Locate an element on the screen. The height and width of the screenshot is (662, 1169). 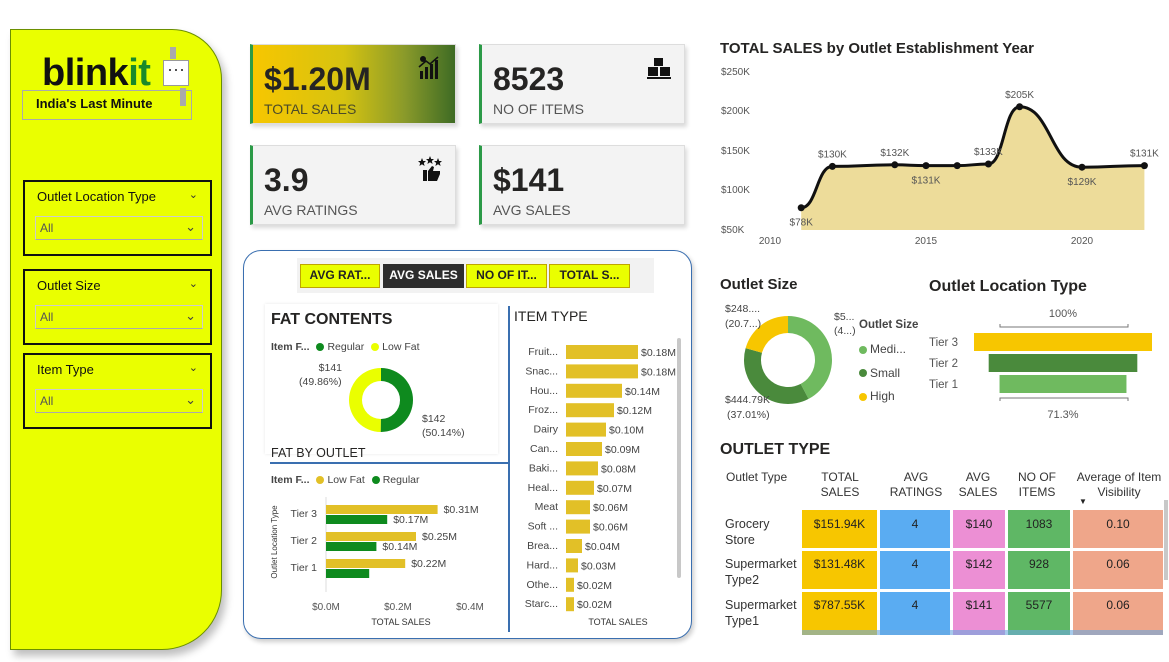
row-label: Grocery Store is located at coordinates (747, 532).